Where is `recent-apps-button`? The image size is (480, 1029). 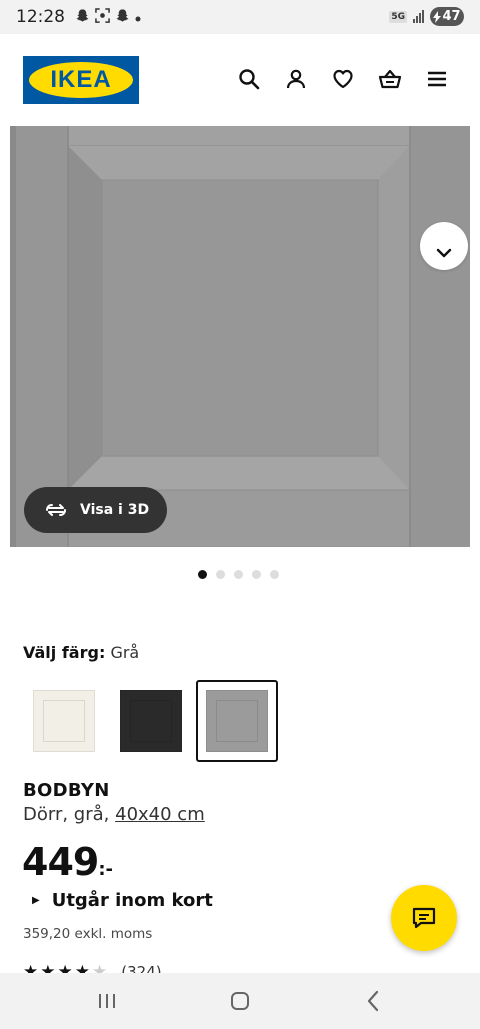 recent-apps-button is located at coordinates (107, 1001).